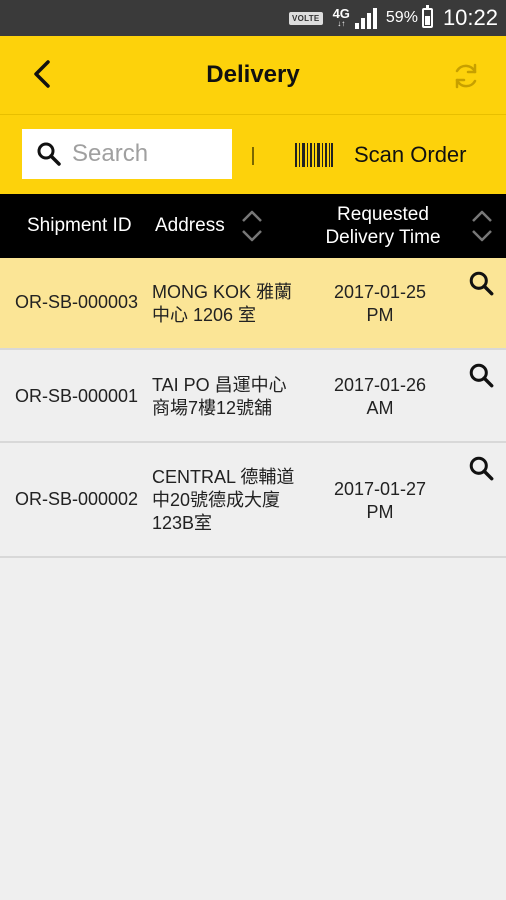  What do you see at coordinates (232, 304) in the screenshot?
I see `address: MONG KOK 雅蘭 中心 1206 室` at bounding box center [232, 304].